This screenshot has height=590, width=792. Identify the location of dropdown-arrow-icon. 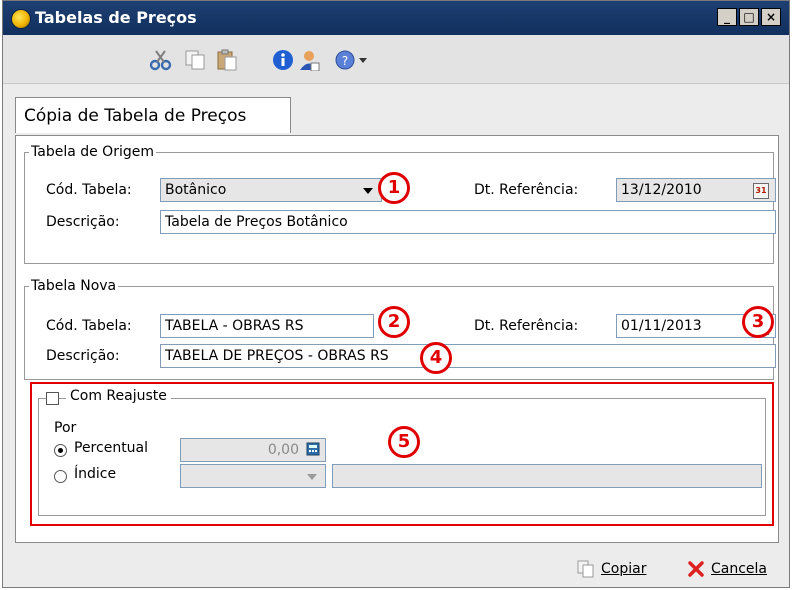
(363, 60).